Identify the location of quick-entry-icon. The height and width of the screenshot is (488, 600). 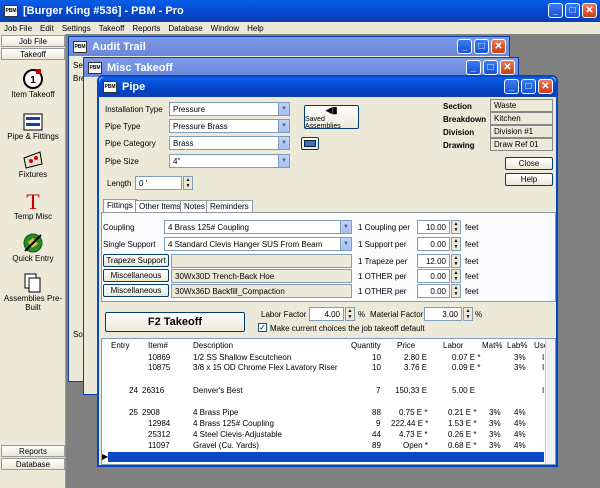
(33, 243).